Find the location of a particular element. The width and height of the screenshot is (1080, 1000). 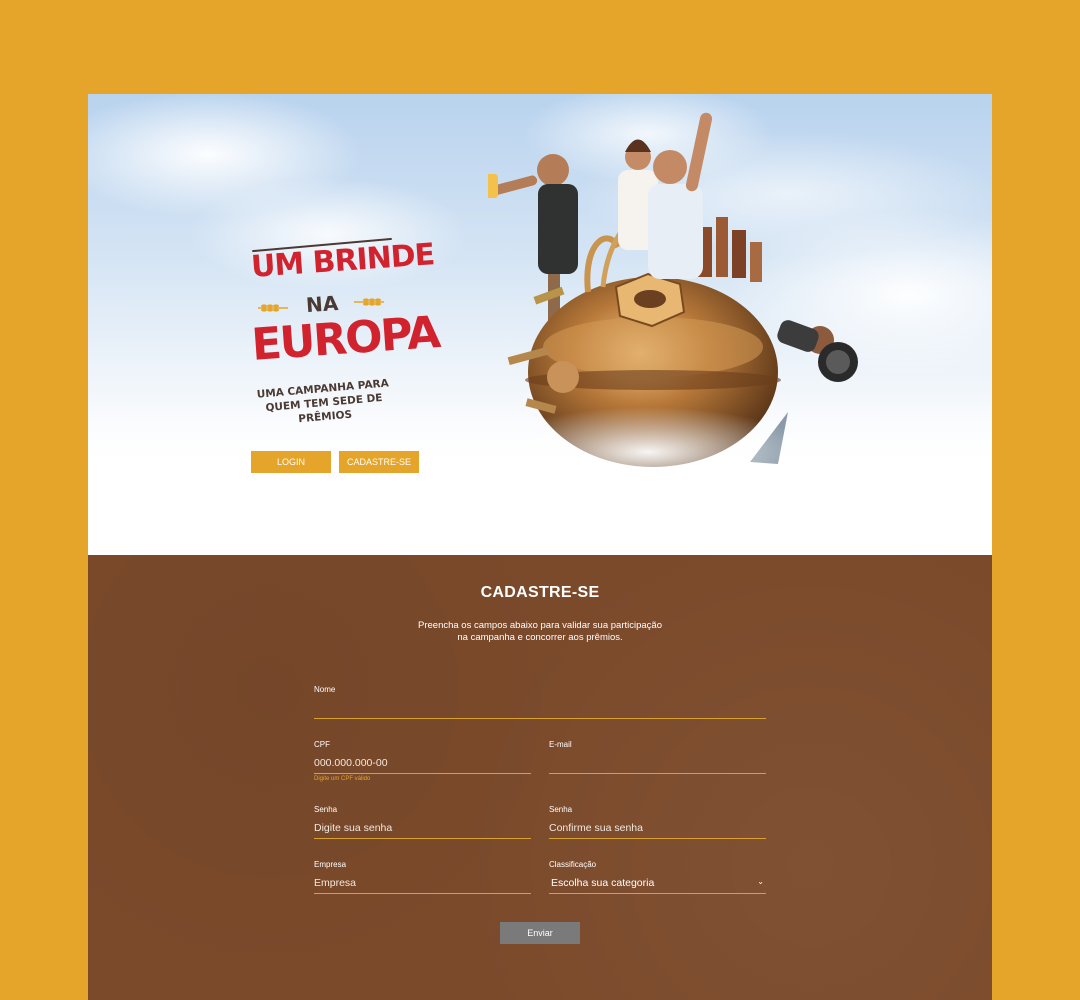

classificacao-label: Classificação is located at coordinates (573, 864).